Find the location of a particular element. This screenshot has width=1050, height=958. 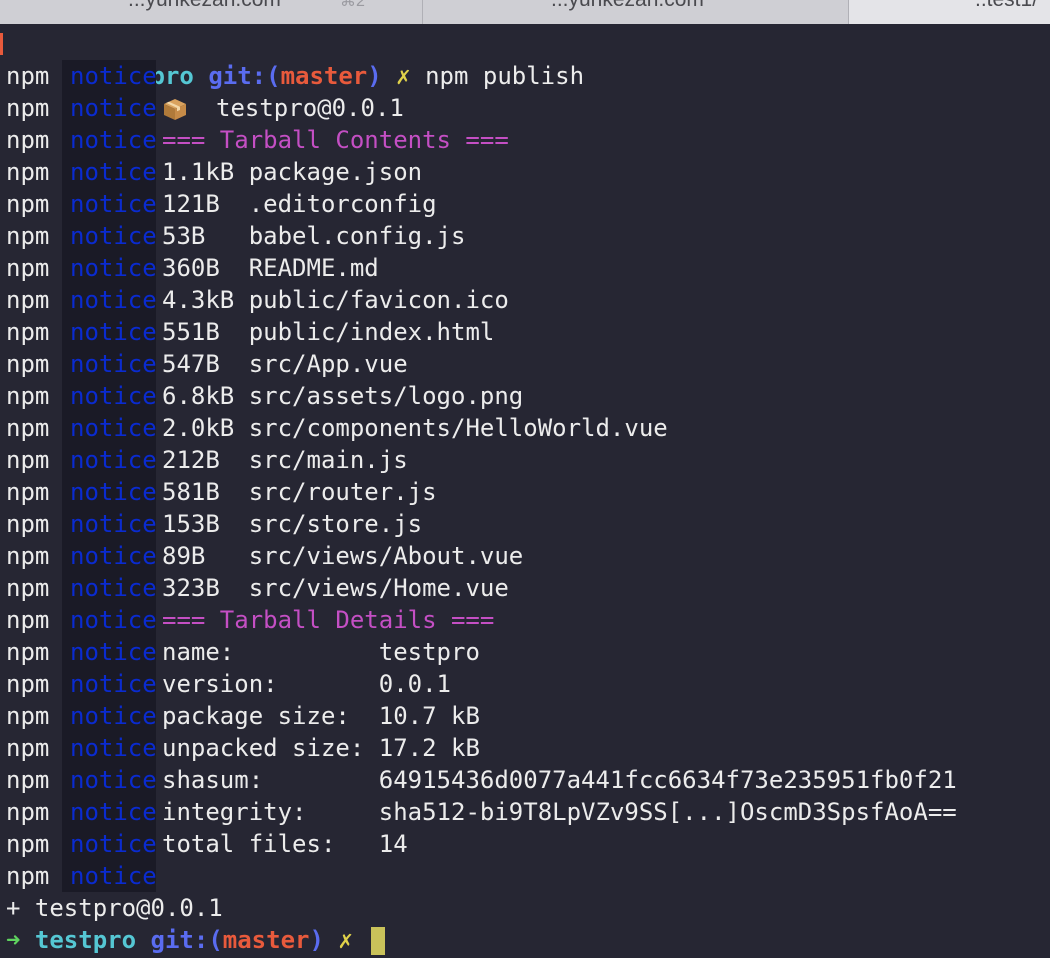

tab-menu-icon: ··· is located at coordinates (382, 5).